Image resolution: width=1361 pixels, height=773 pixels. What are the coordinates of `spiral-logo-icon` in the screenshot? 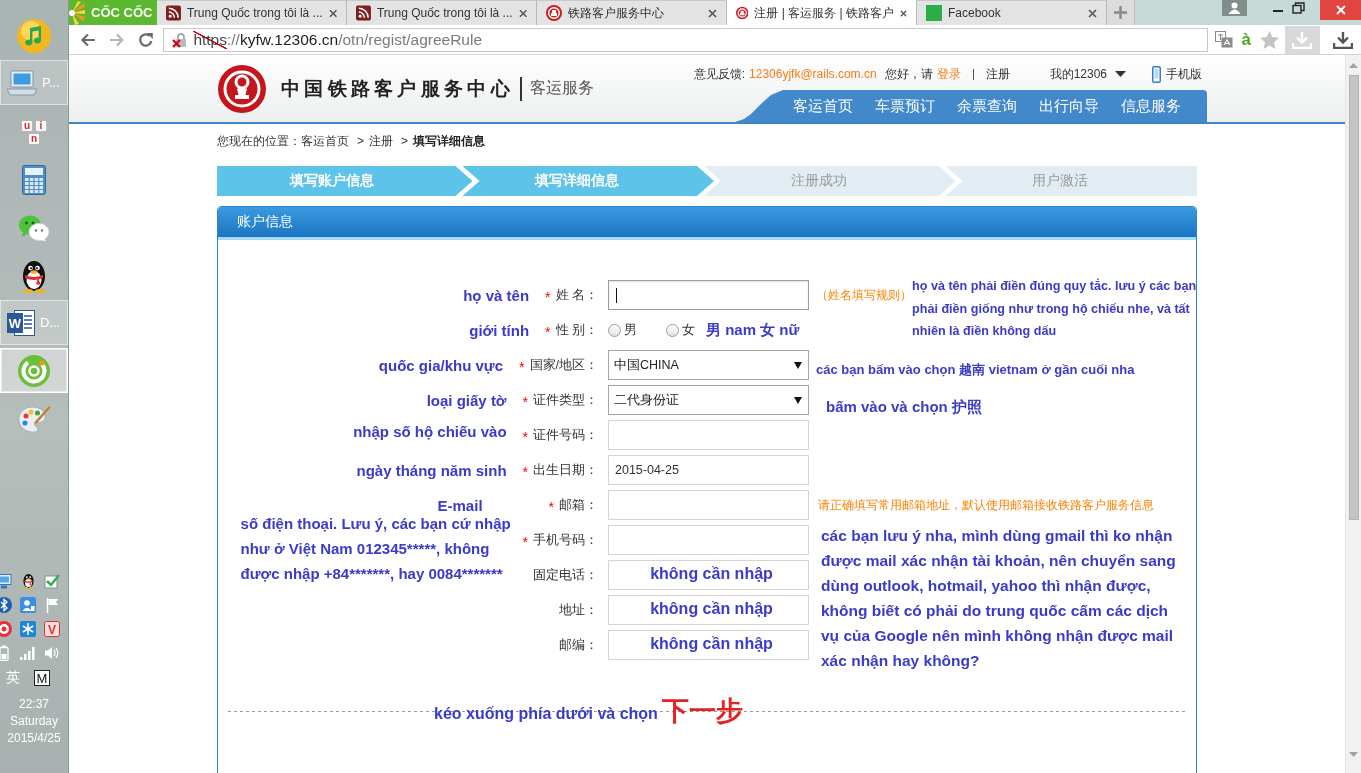 It's located at (34, 370).